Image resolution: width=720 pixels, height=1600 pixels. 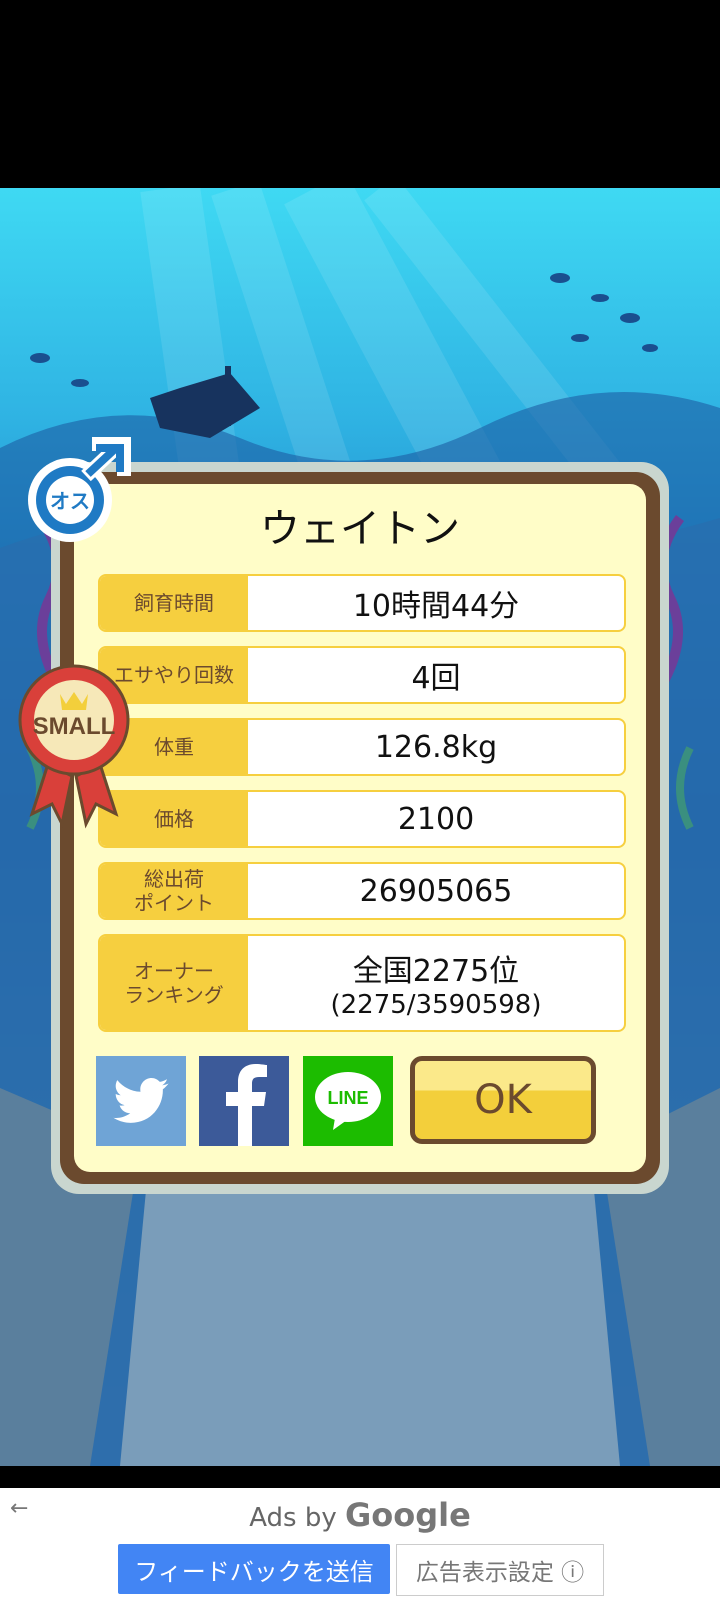 I want to click on stat-value: 2100, so click(x=436, y=819).